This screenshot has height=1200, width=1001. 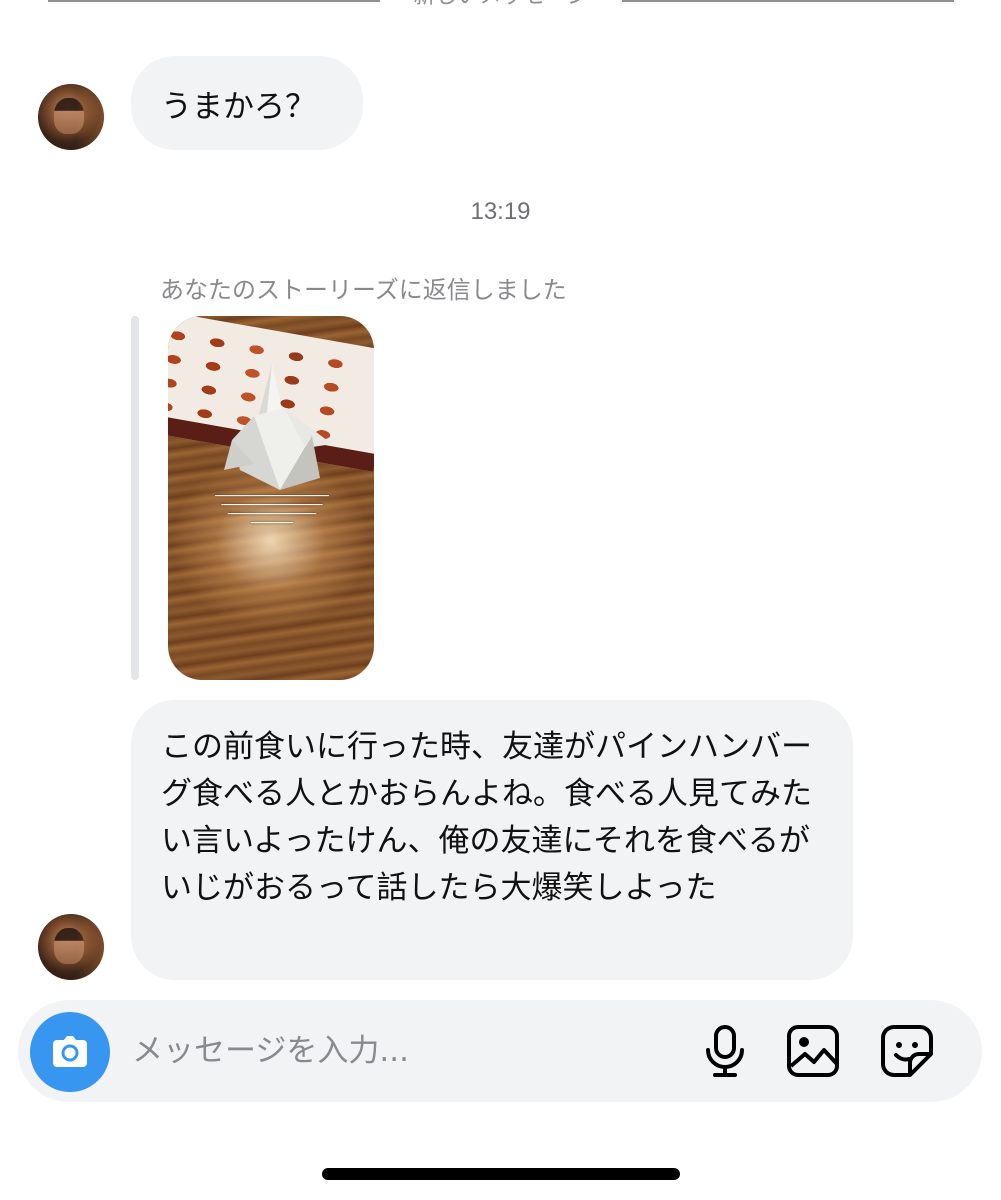 I want to click on camera-button, so click(x=70, y=1052).